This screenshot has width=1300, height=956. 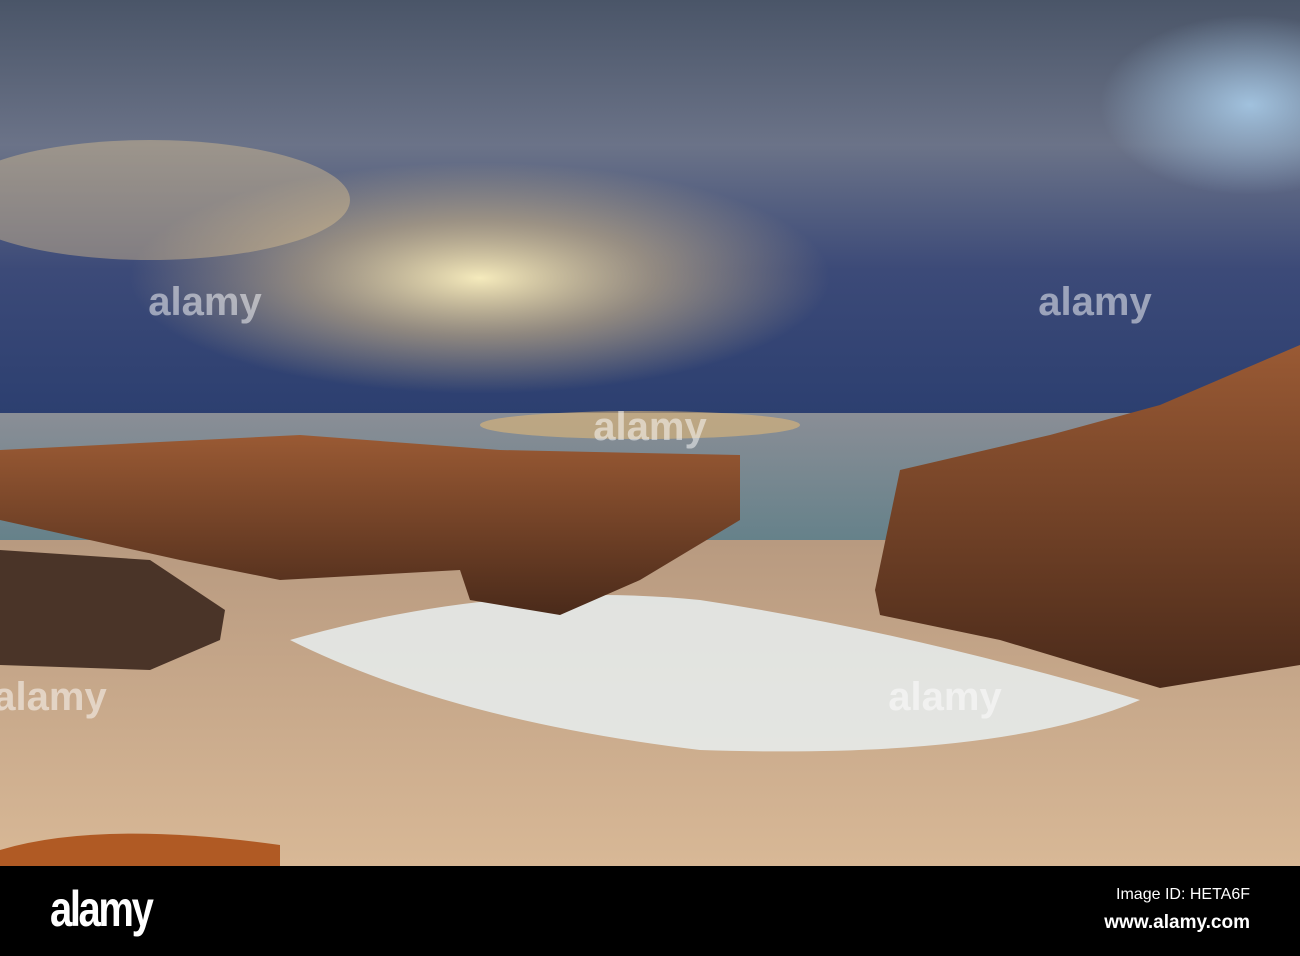 I want to click on image-id: Image ID: HETA6F, so click(x=1183, y=894).